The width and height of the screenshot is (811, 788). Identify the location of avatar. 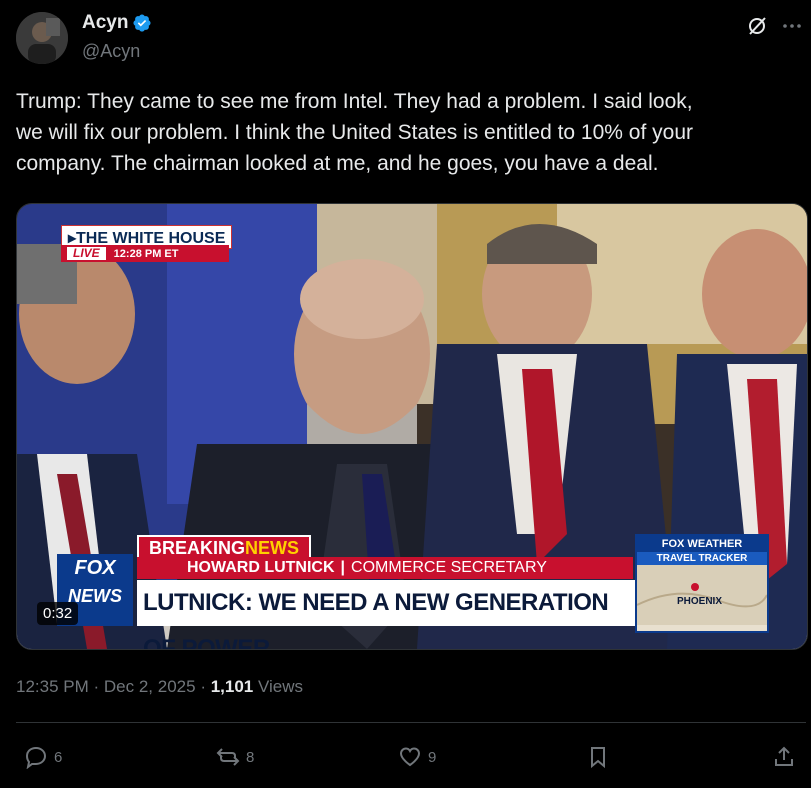
(42, 38).